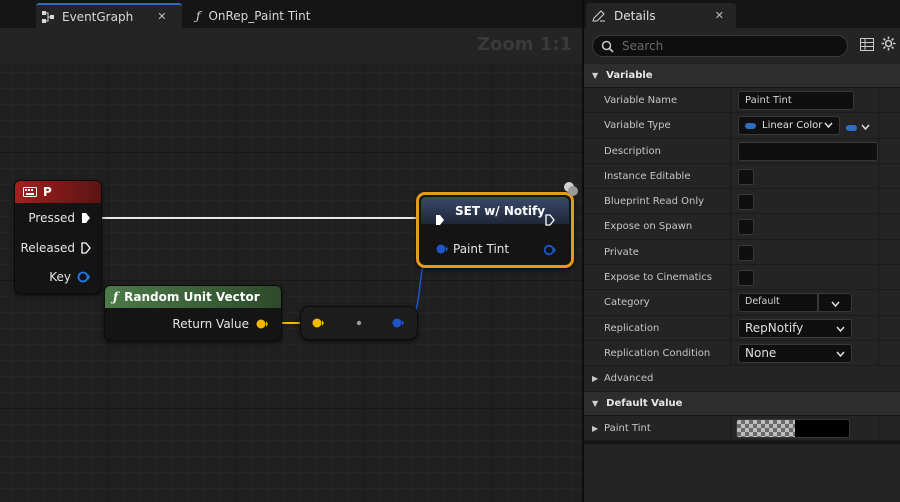 This screenshot has width=900, height=502. Describe the element at coordinates (796, 100) in the screenshot. I see `variable-name-field: Paint Tint` at that location.